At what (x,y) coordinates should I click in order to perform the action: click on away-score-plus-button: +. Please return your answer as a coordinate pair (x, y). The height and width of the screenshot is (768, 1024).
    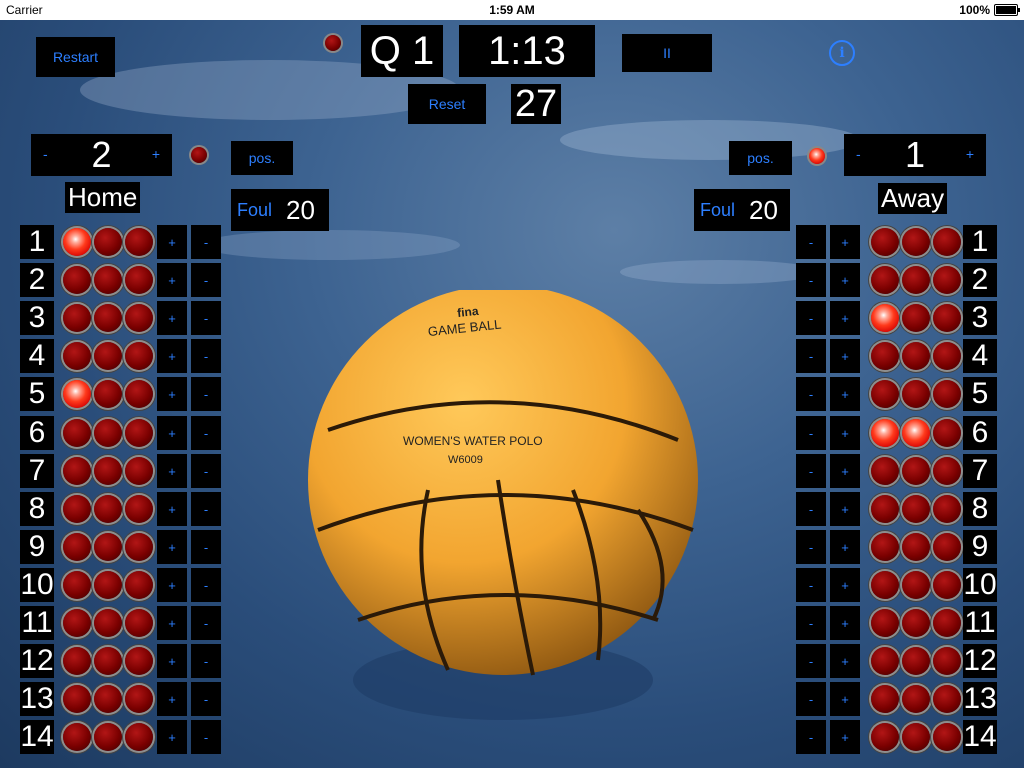
    Looking at the image, I should click on (970, 154).